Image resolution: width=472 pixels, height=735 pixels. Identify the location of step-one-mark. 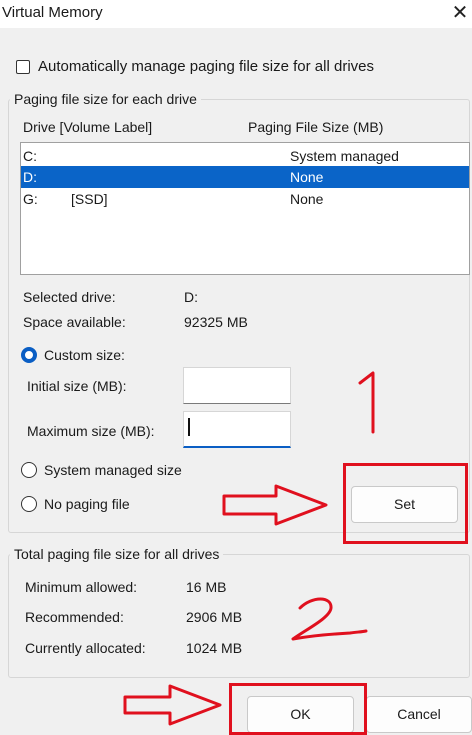
(366, 402).